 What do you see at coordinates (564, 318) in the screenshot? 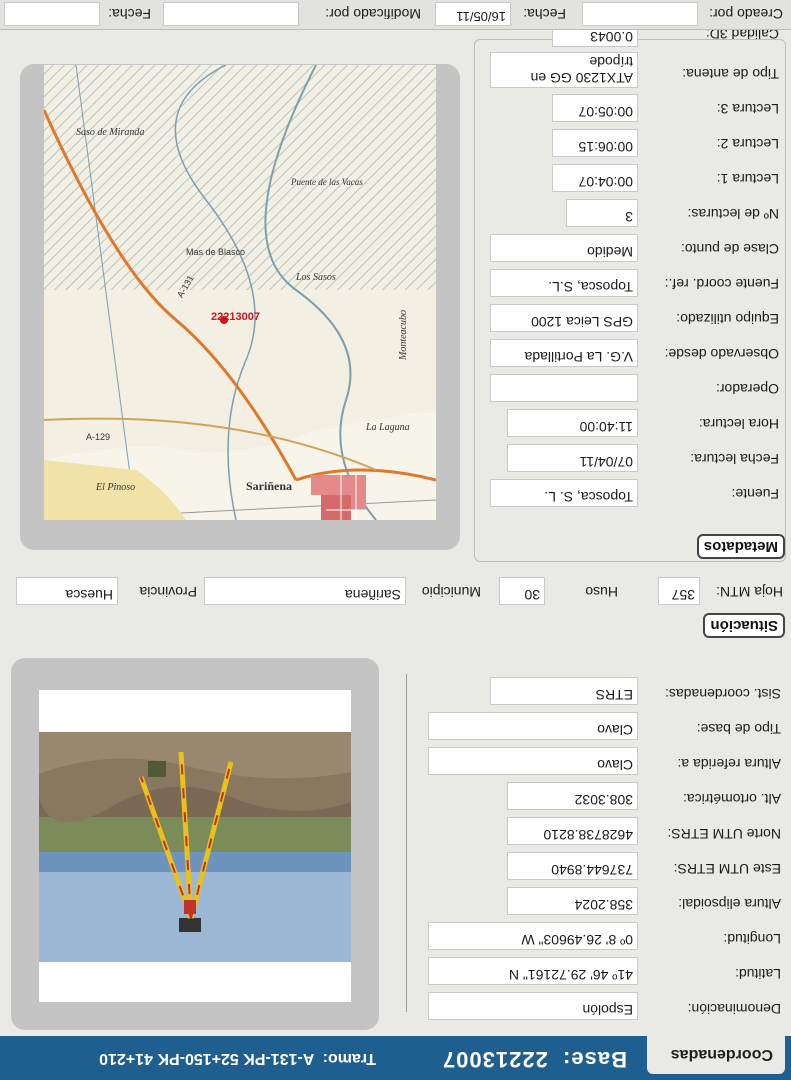
I see `equipo-utilizado-field: GPS Leica 1200` at bounding box center [564, 318].